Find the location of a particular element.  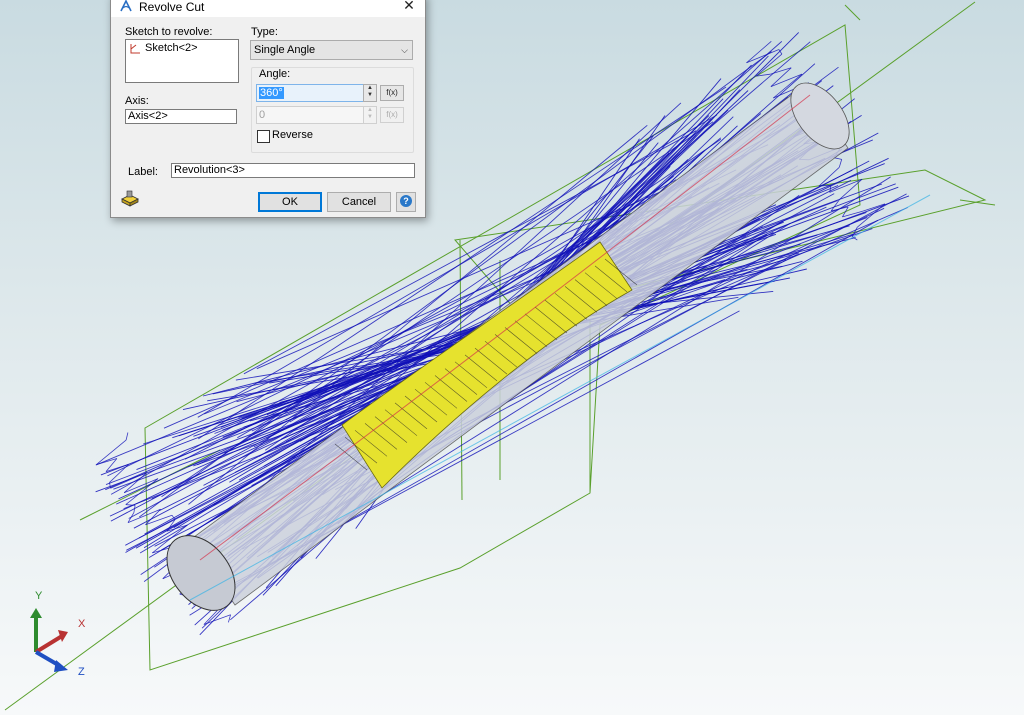

revolve-cut-icon is located at coordinates (126, 6).